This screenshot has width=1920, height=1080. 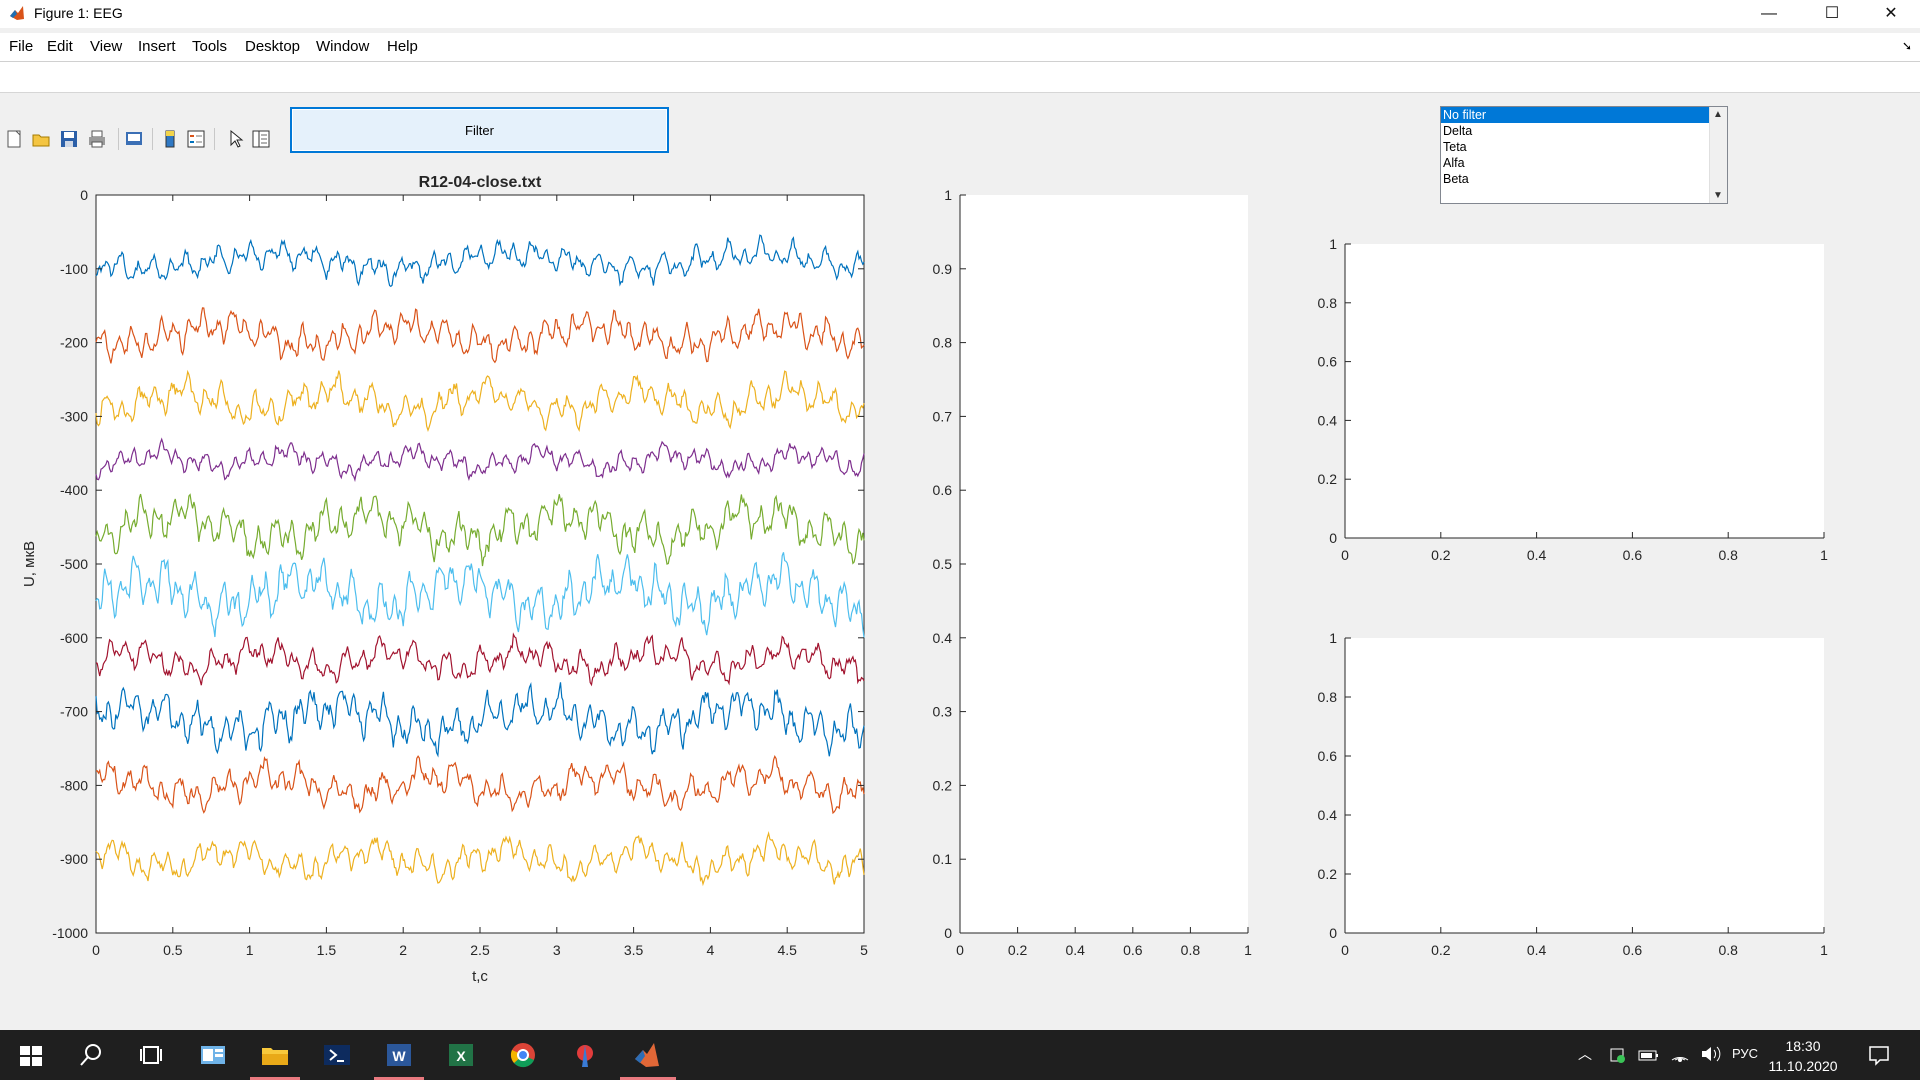 What do you see at coordinates (173, 950) in the screenshot?
I see `x-tick-label: 0.5` at bounding box center [173, 950].